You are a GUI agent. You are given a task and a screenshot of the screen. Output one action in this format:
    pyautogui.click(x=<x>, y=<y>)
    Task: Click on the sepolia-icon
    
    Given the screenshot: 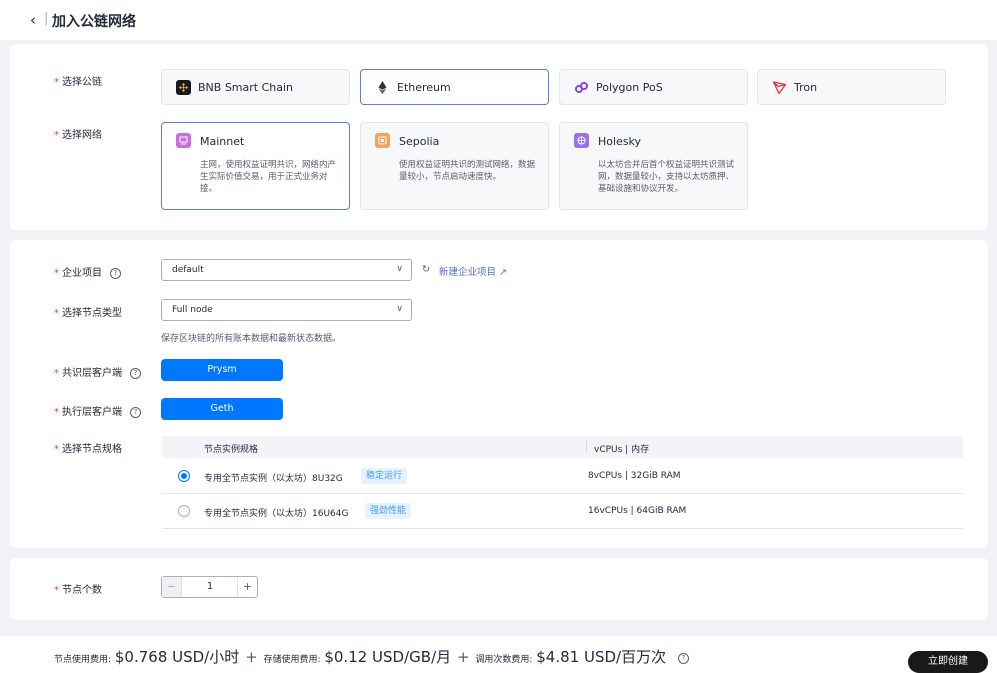 What is the action you would take?
    pyautogui.click(x=382, y=140)
    